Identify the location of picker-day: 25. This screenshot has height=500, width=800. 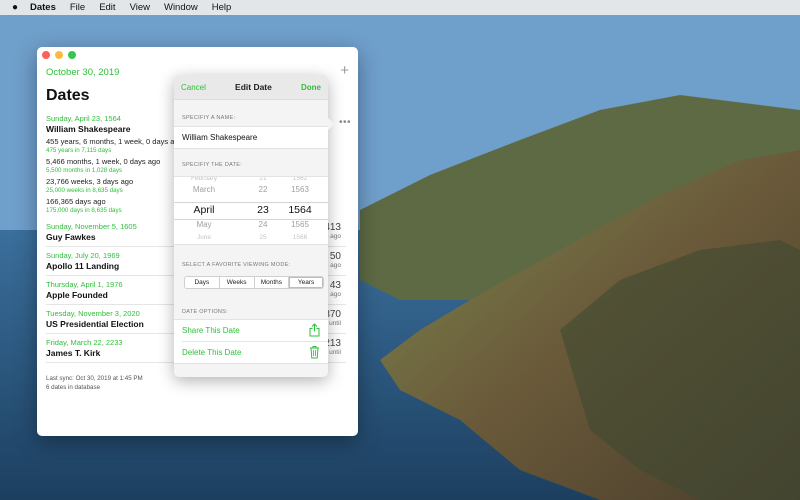
(263, 237).